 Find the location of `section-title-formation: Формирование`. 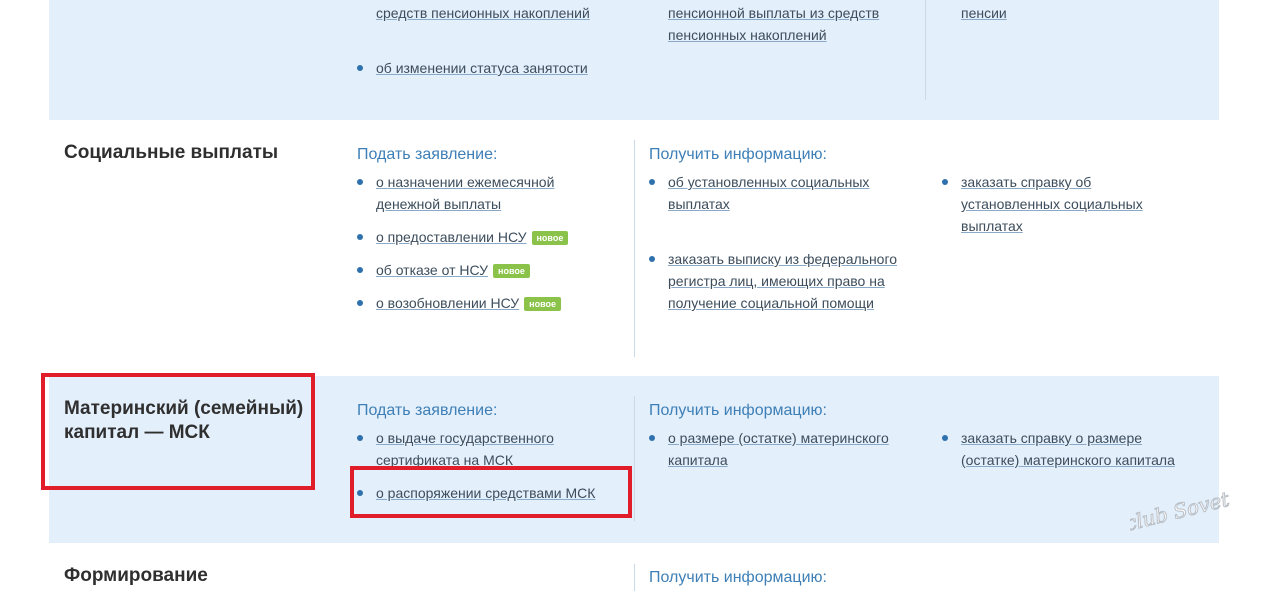

section-title-formation: Формирование is located at coordinates (136, 575).